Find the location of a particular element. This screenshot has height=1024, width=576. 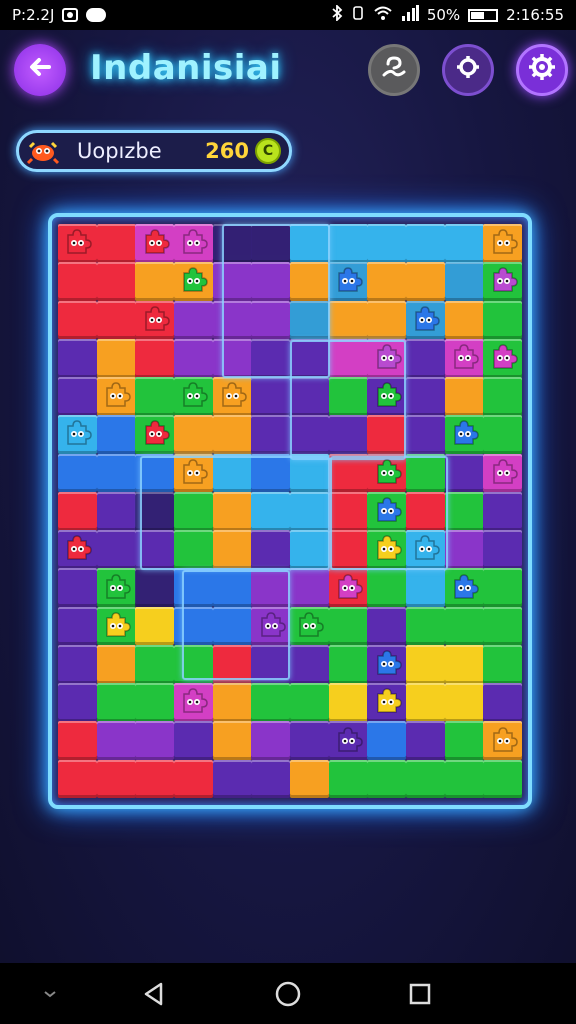

settings-button is located at coordinates (542, 70).